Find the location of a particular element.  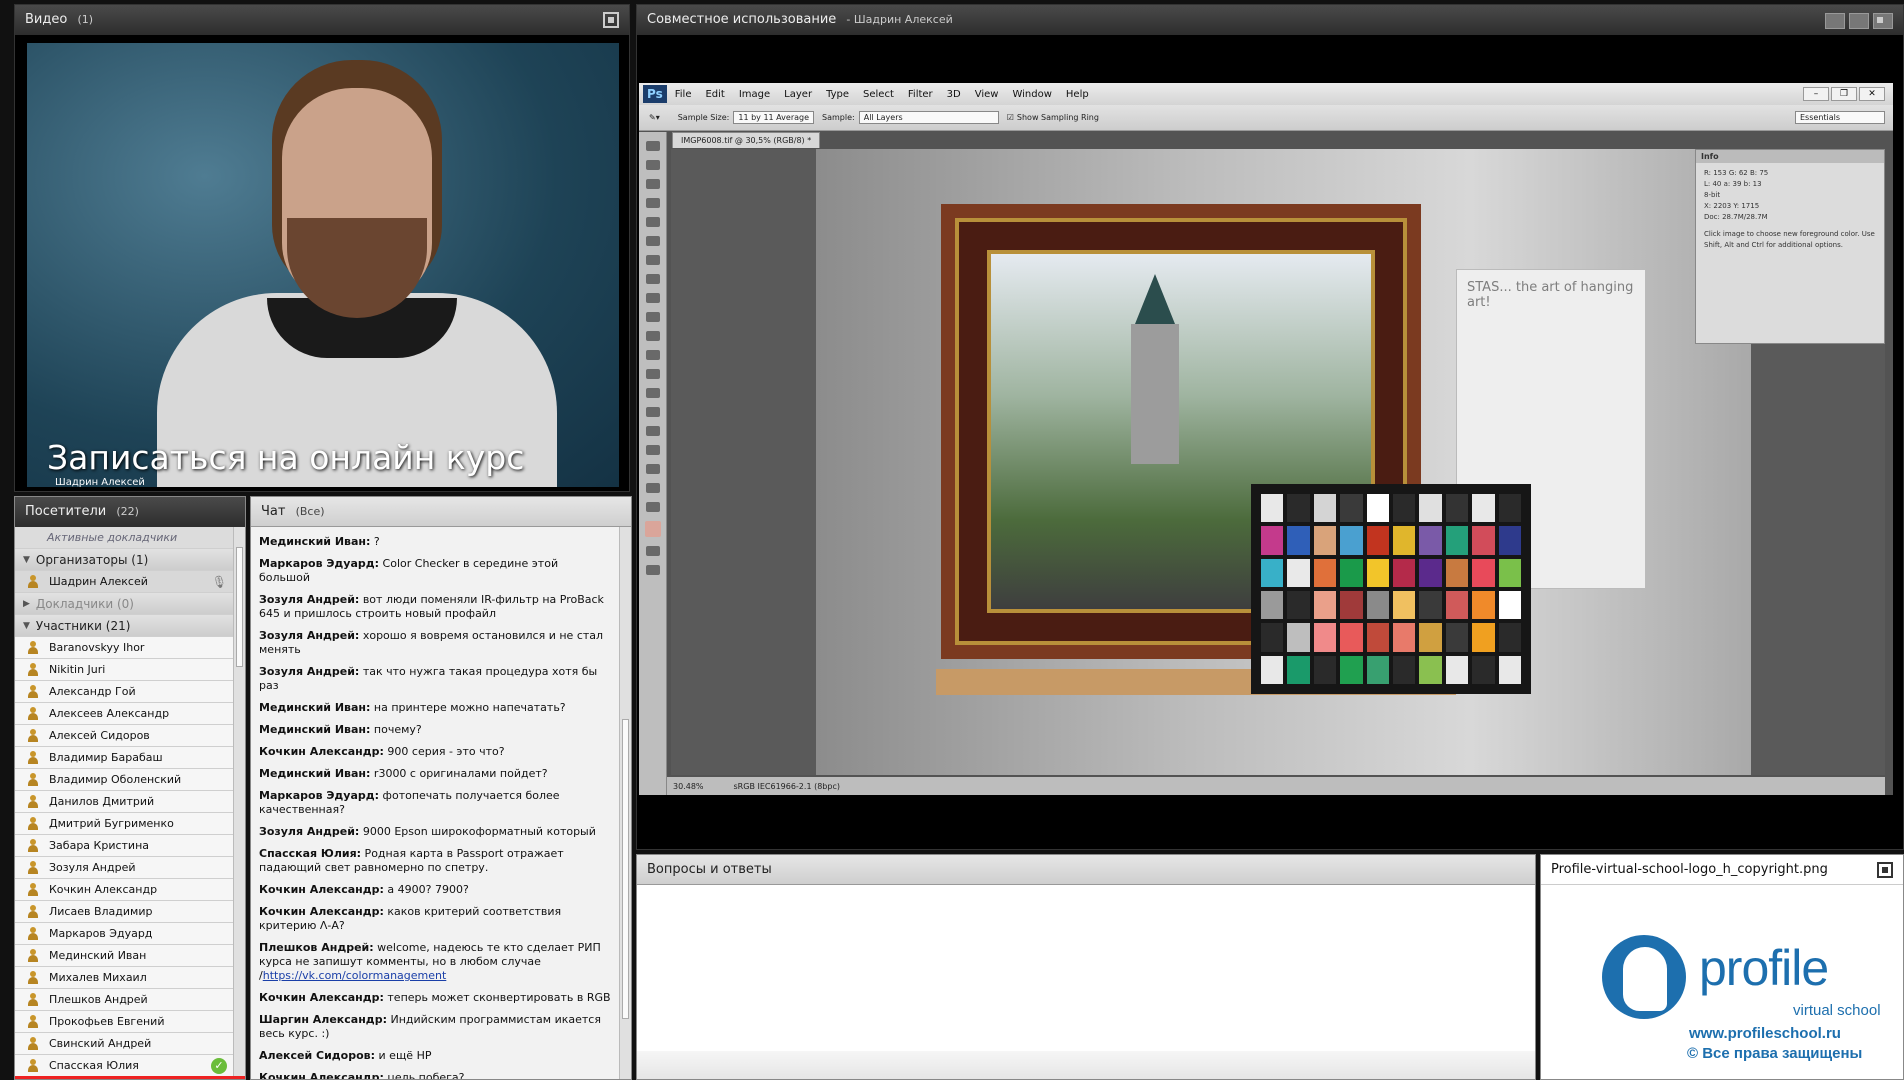

ps-menu-window: Window is located at coordinates (1031, 94).